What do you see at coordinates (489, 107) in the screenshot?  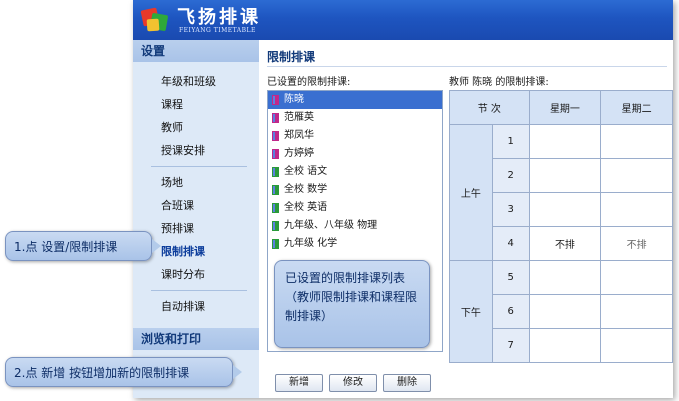 I see `header-period: 节 次` at bounding box center [489, 107].